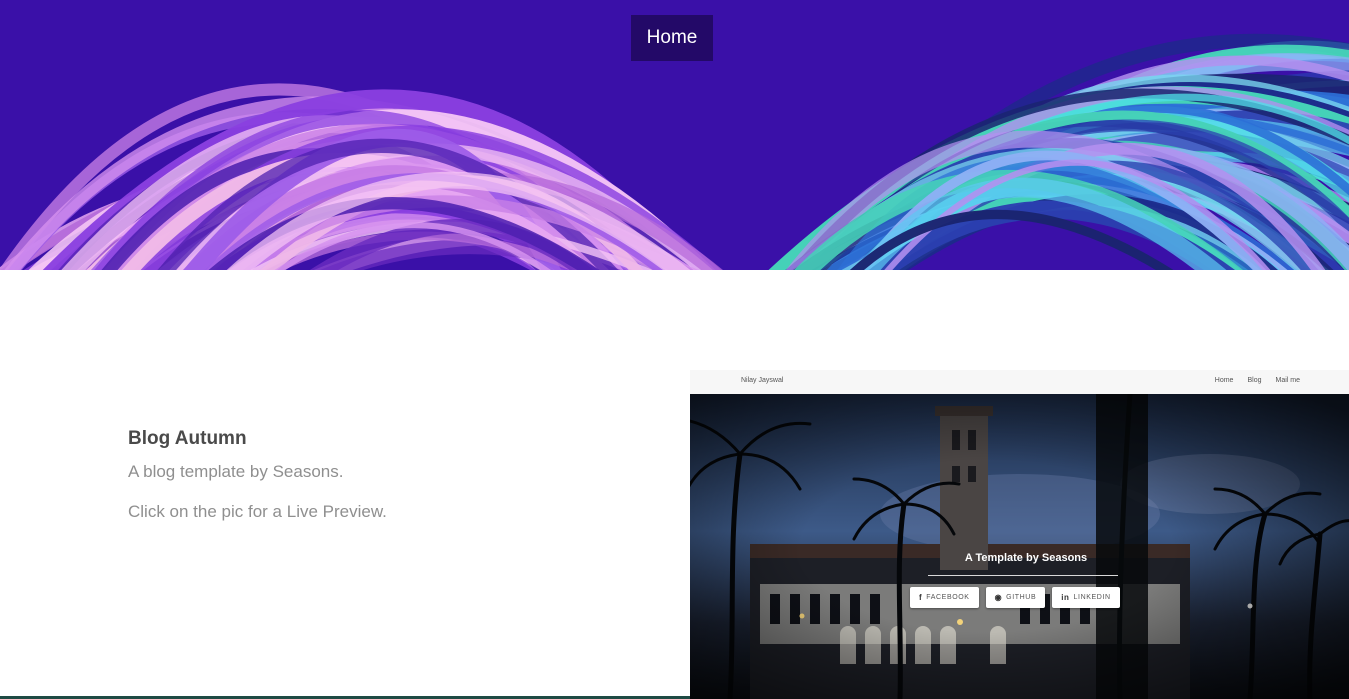 The height and width of the screenshot is (699, 1349). Describe the element at coordinates (1254, 380) in the screenshot. I see `preview-menu-blog: Blog` at that location.